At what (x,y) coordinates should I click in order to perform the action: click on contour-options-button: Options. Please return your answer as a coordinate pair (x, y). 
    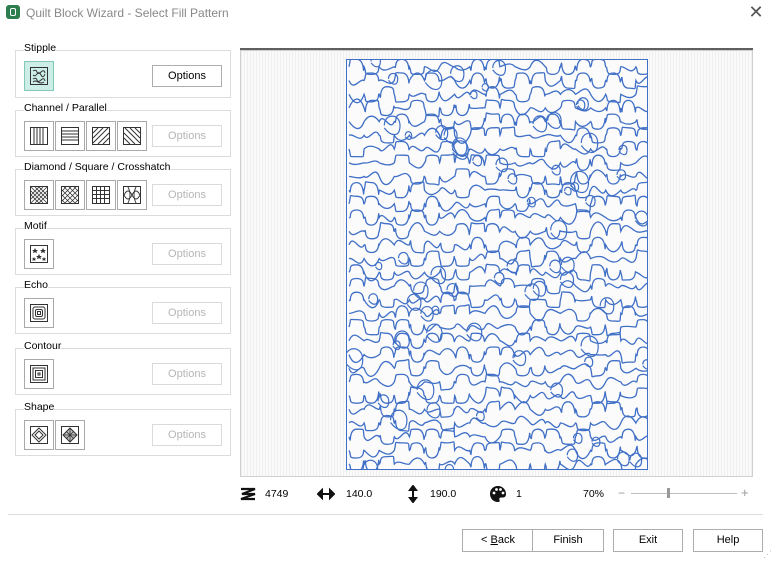
    Looking at the image, I should click on (187, 374).